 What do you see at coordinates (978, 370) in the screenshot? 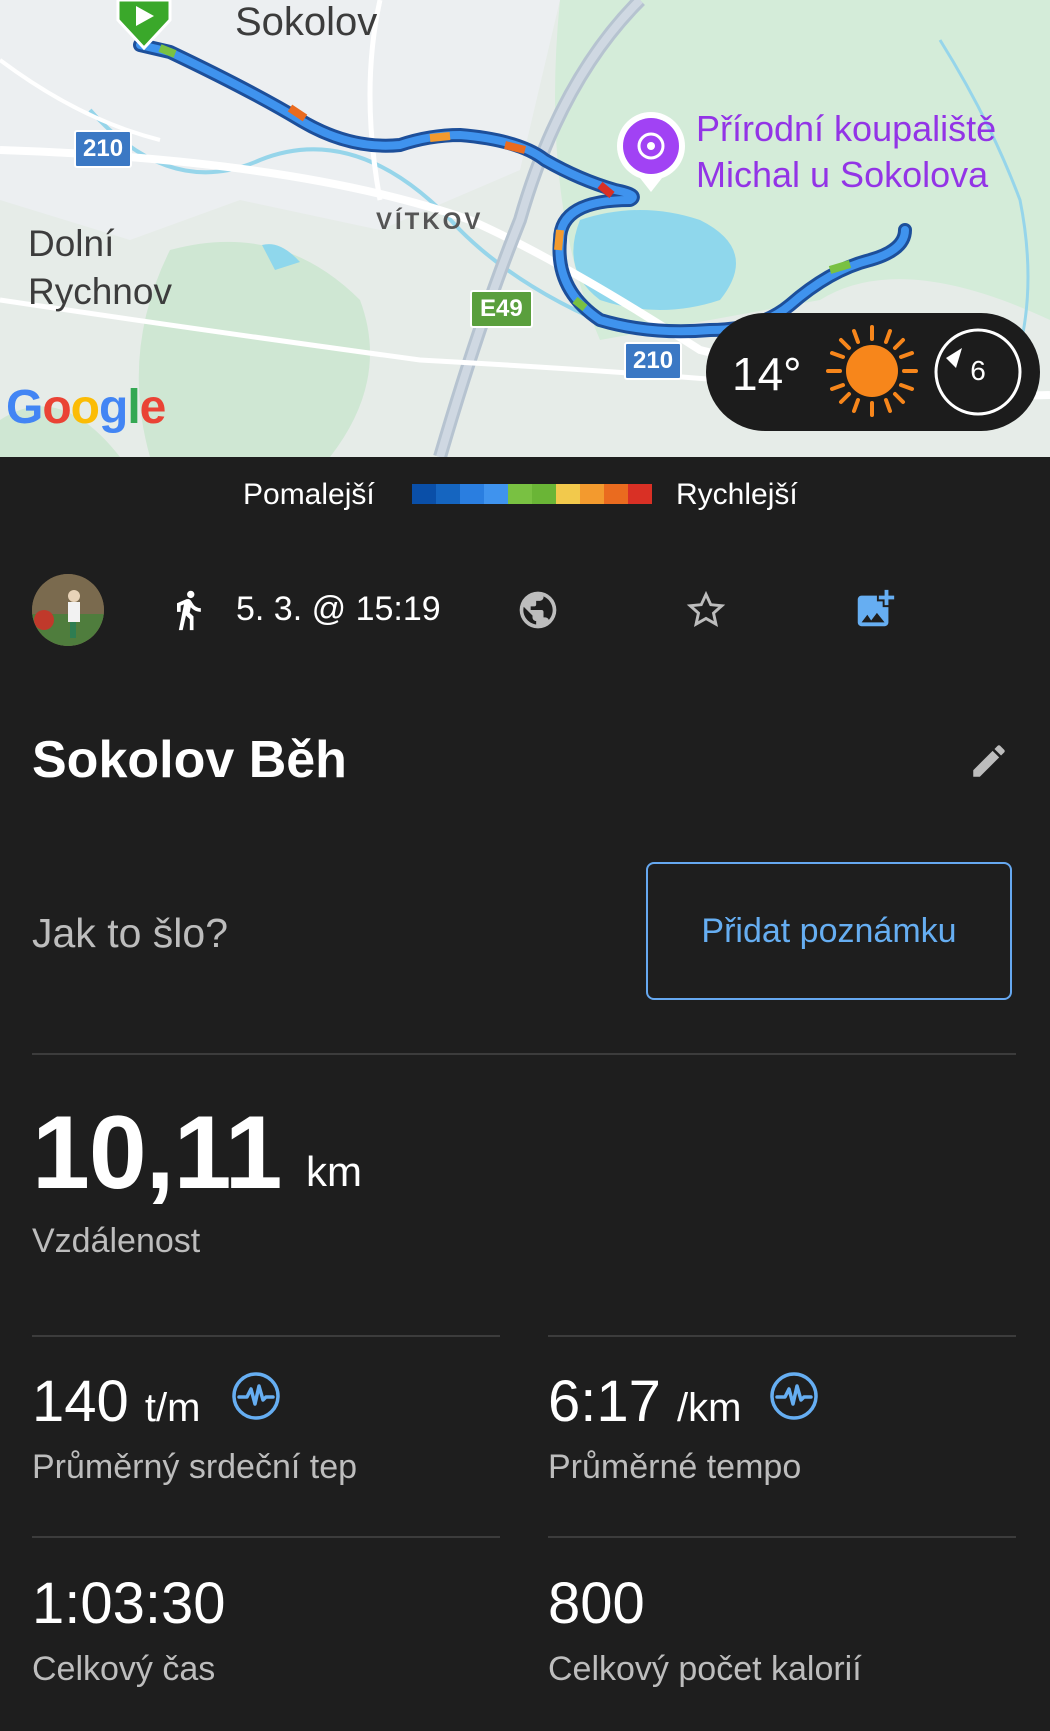
I see `wind-value: 6` at bounding box center [978, 370].